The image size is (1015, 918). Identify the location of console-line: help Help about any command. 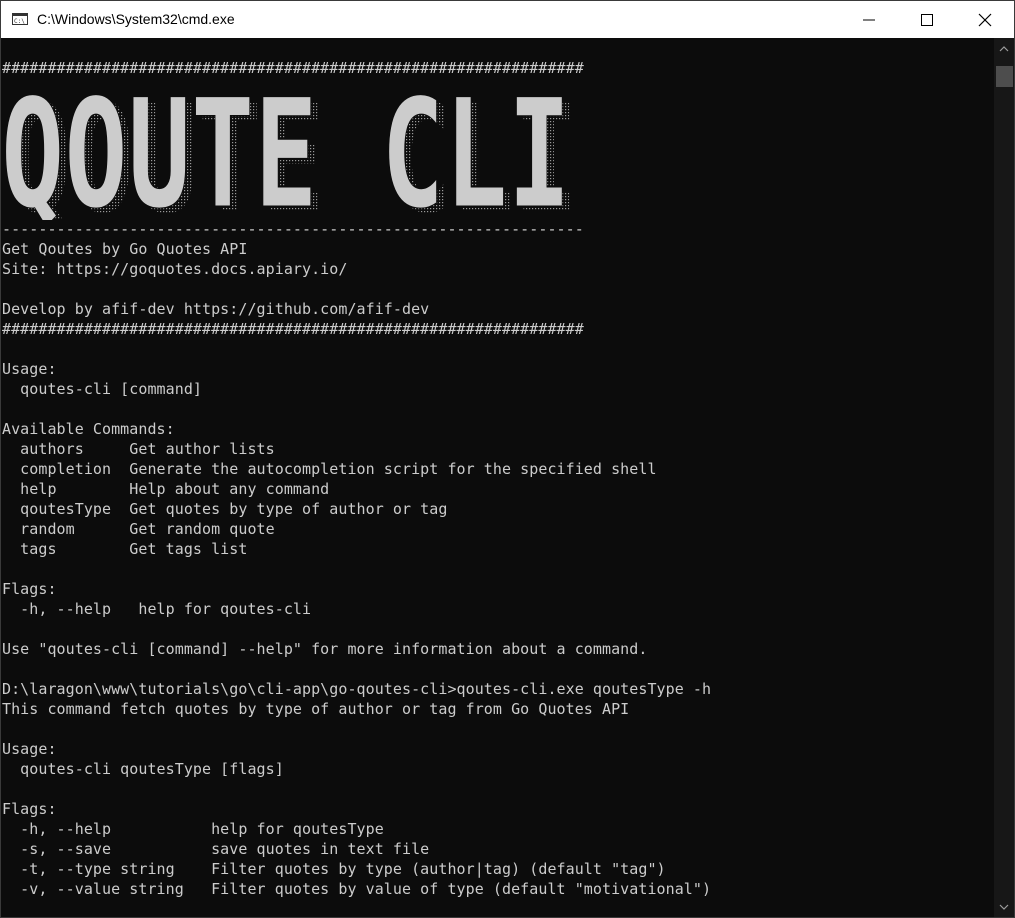
(166, 489).